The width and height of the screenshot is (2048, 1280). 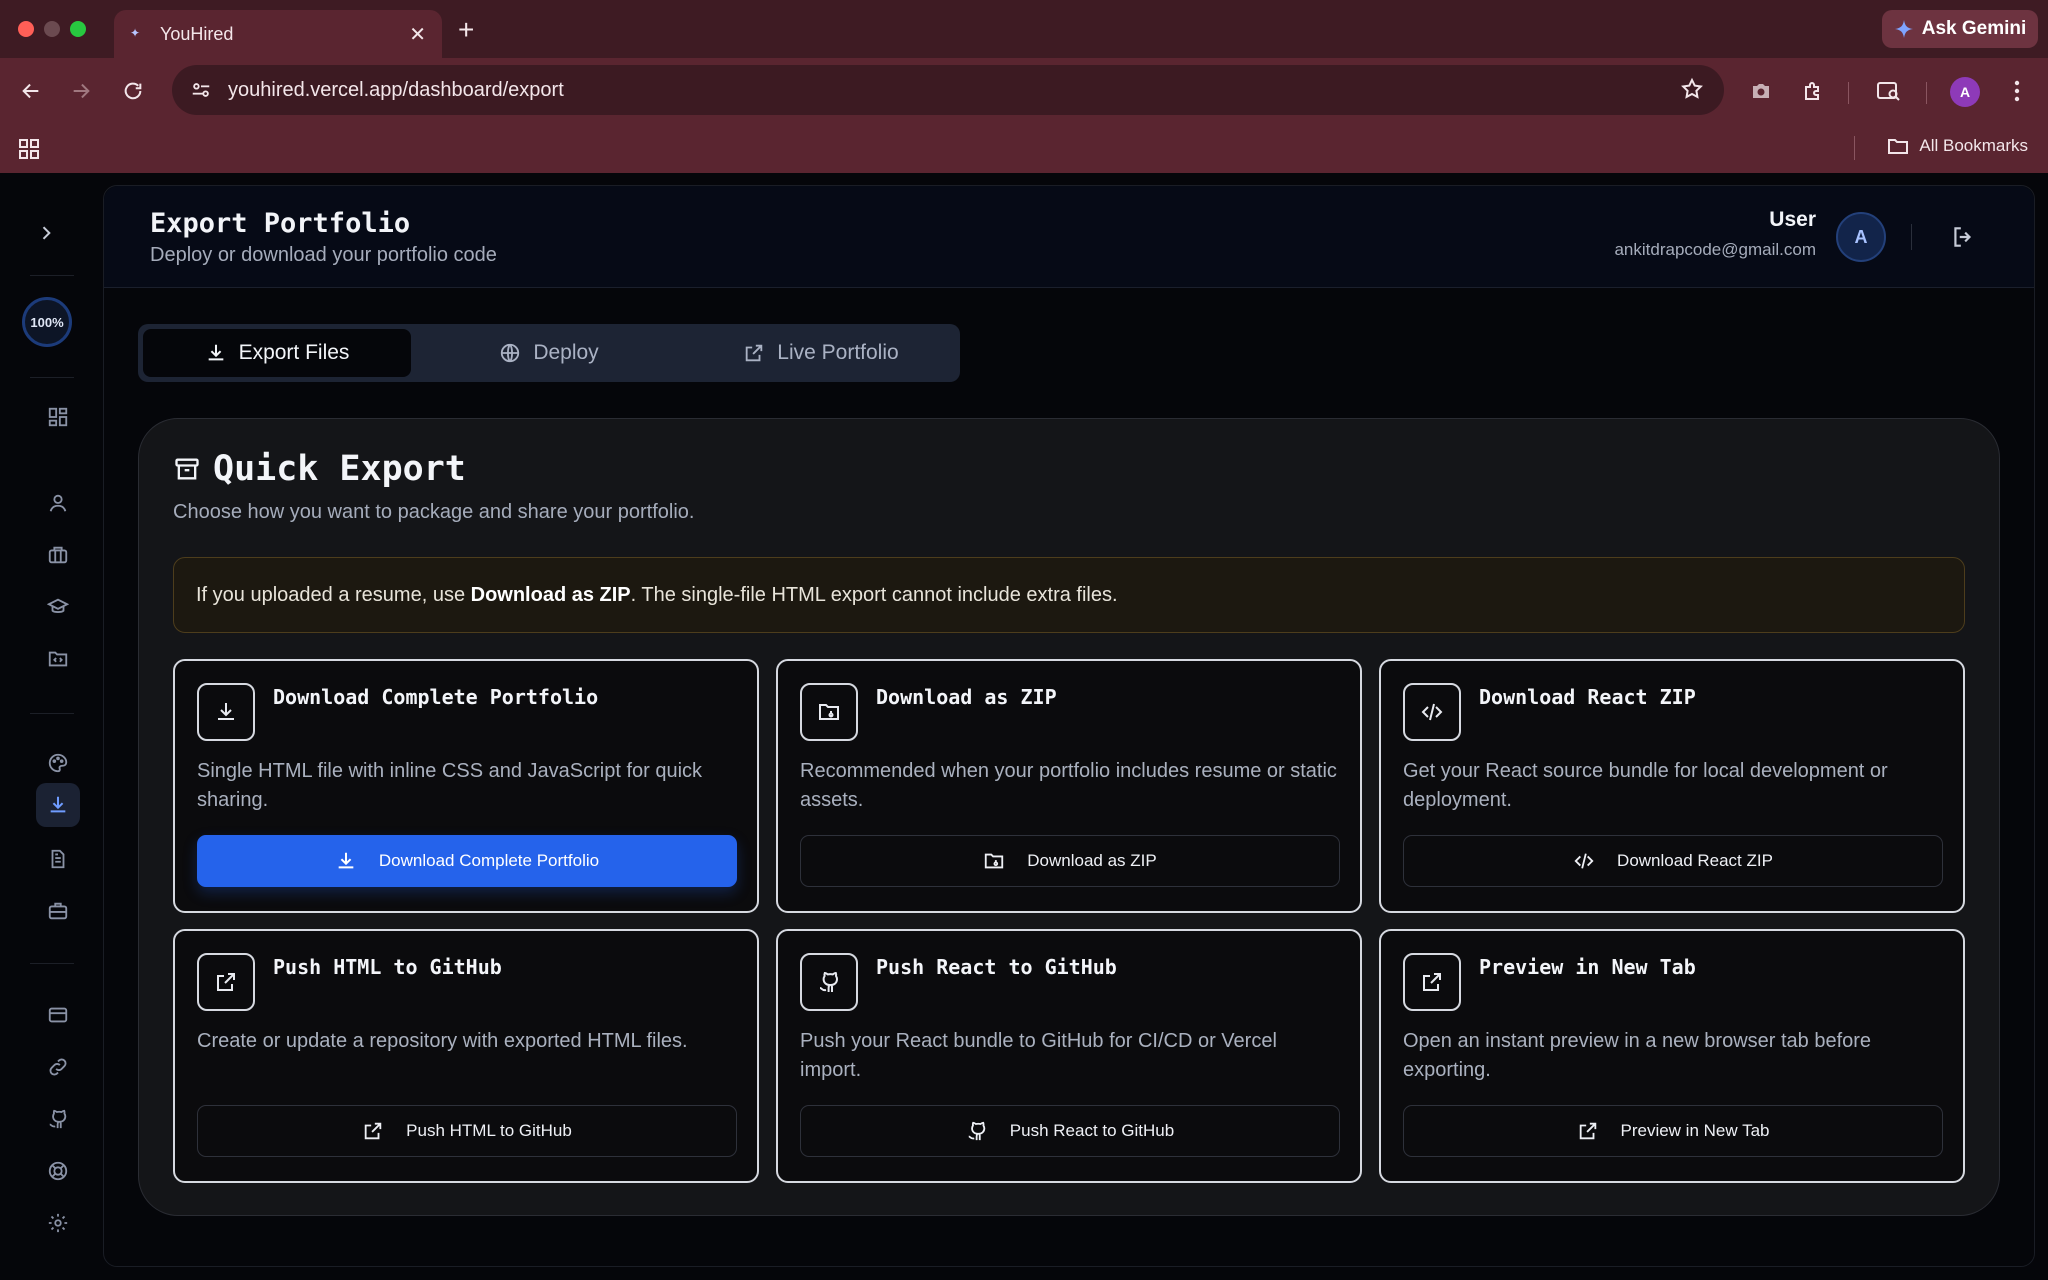 What do you see at coordinates (31, 91) in the screenshot?
I see `back-button` at bounding box center [31, 91].